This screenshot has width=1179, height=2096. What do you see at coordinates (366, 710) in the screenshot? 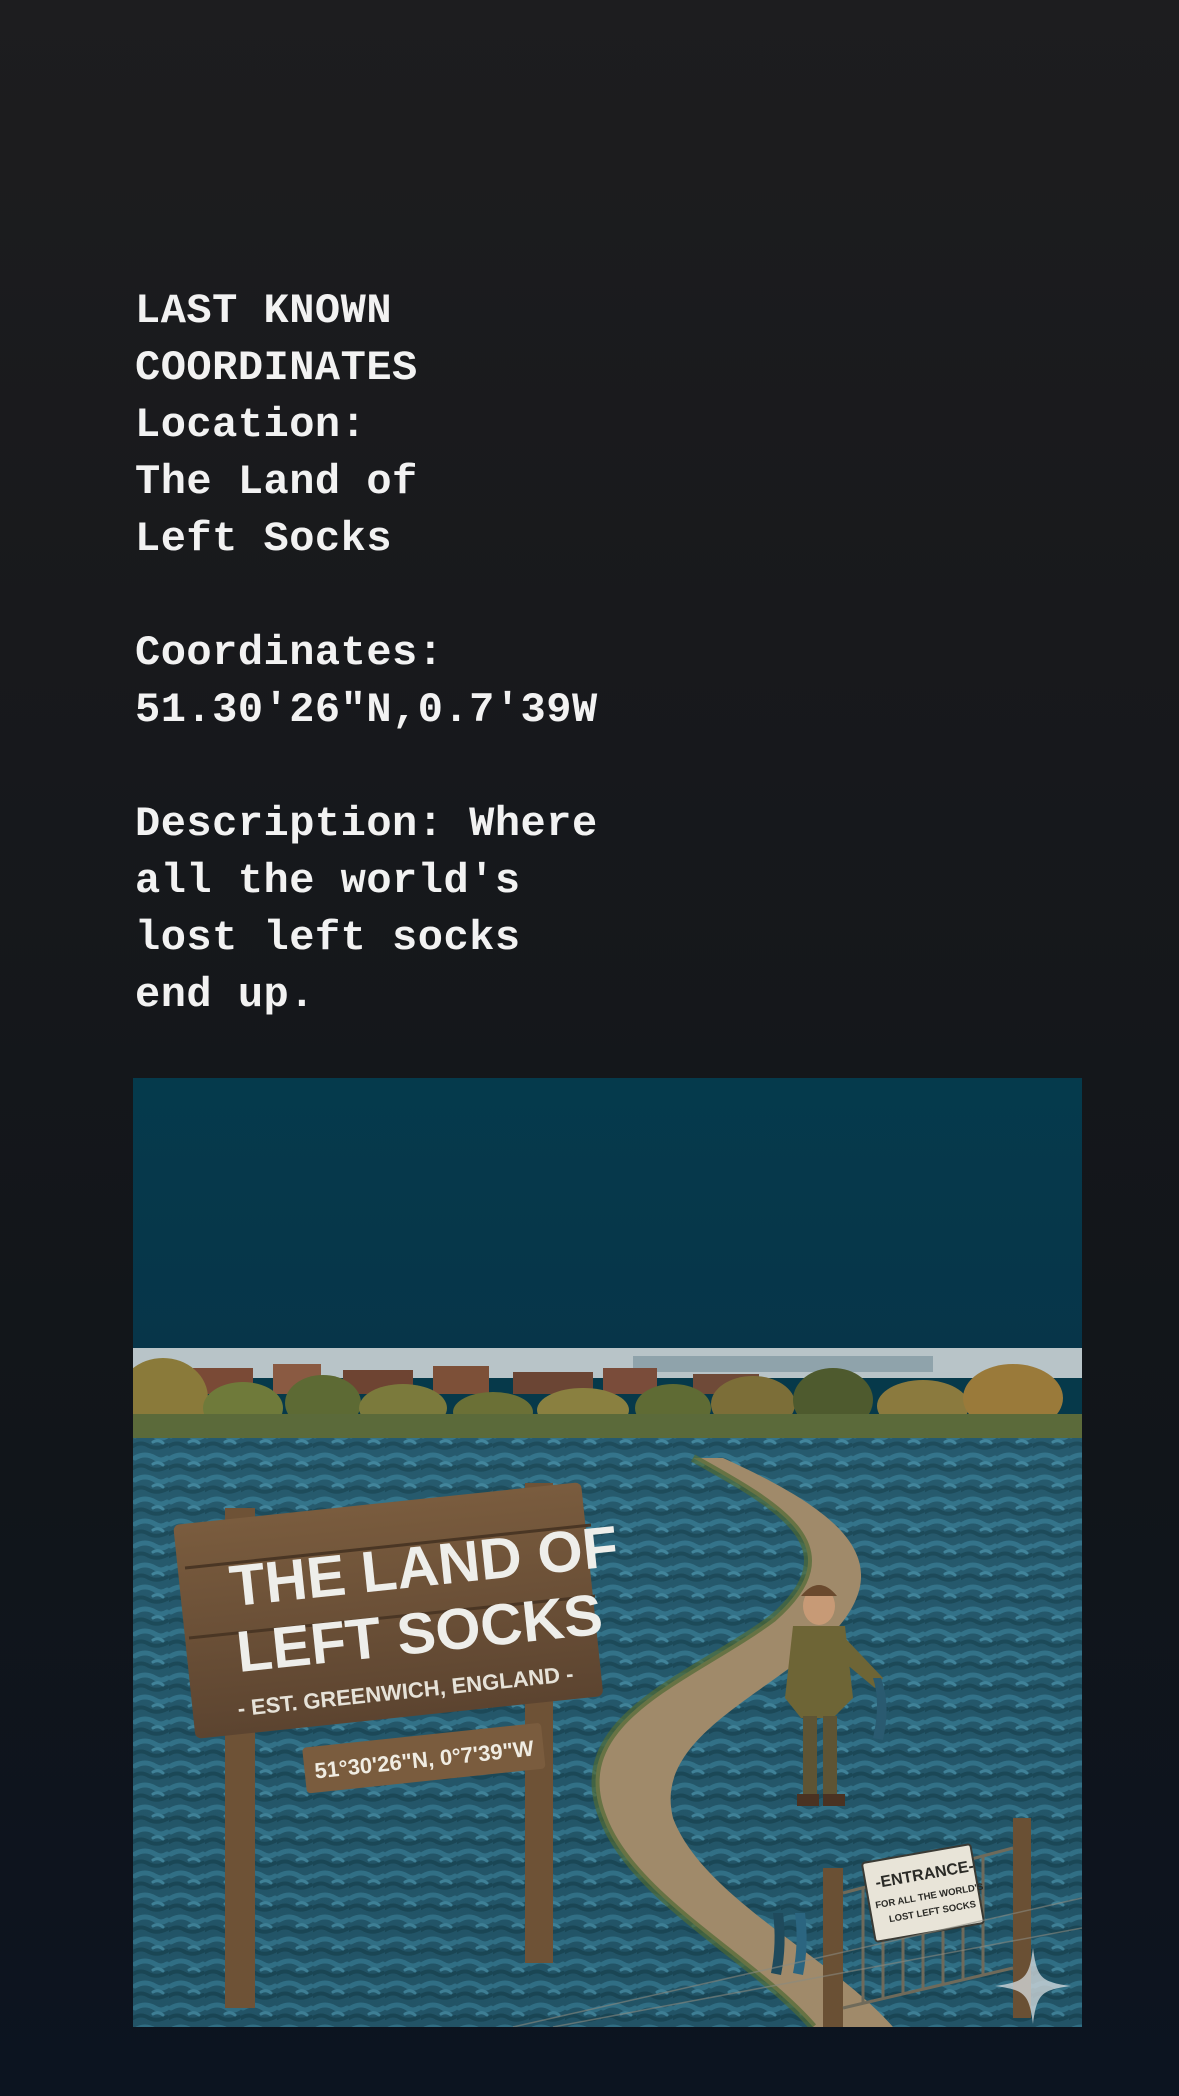
I see `coordinates-value: 51.30'26"N,0.7'39W` at bounding box center [366, 710].